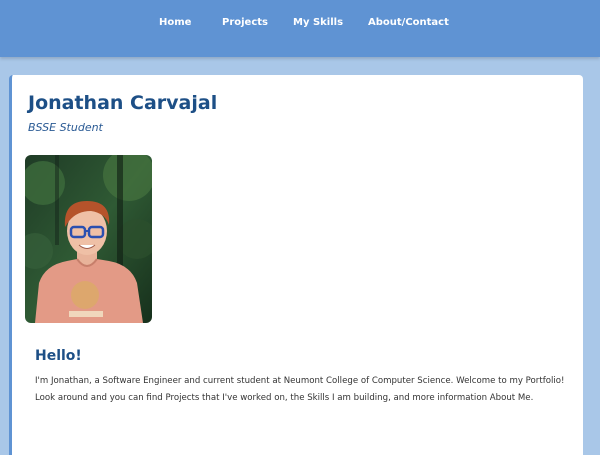 This screenshot has width=600, height=455. What do you see at coordinates (123, 103) in the screenshot?
I see `profile-name: Jonathan Carvajal` at bounding box center [123, 103].